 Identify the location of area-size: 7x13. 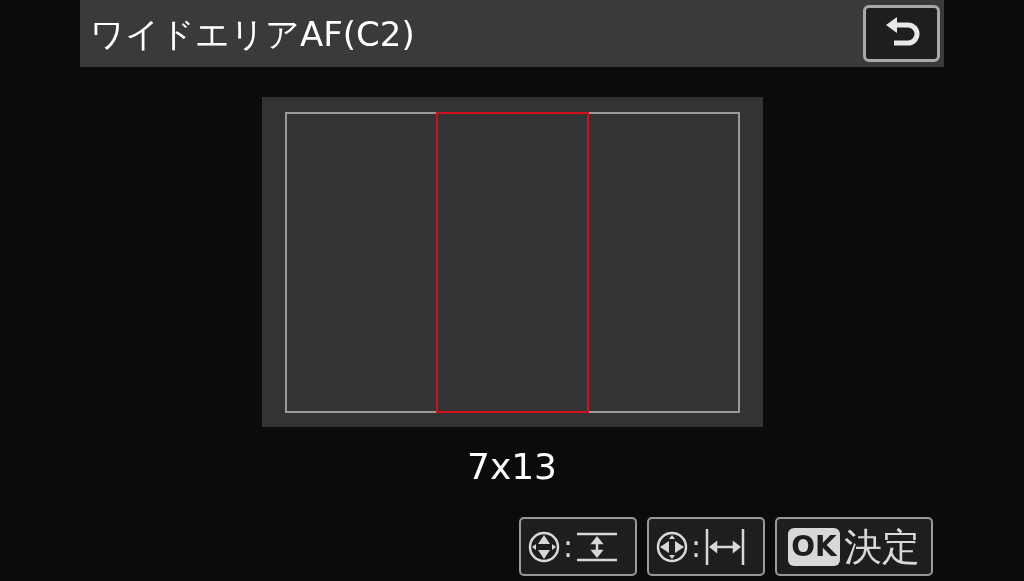
(512, 467).